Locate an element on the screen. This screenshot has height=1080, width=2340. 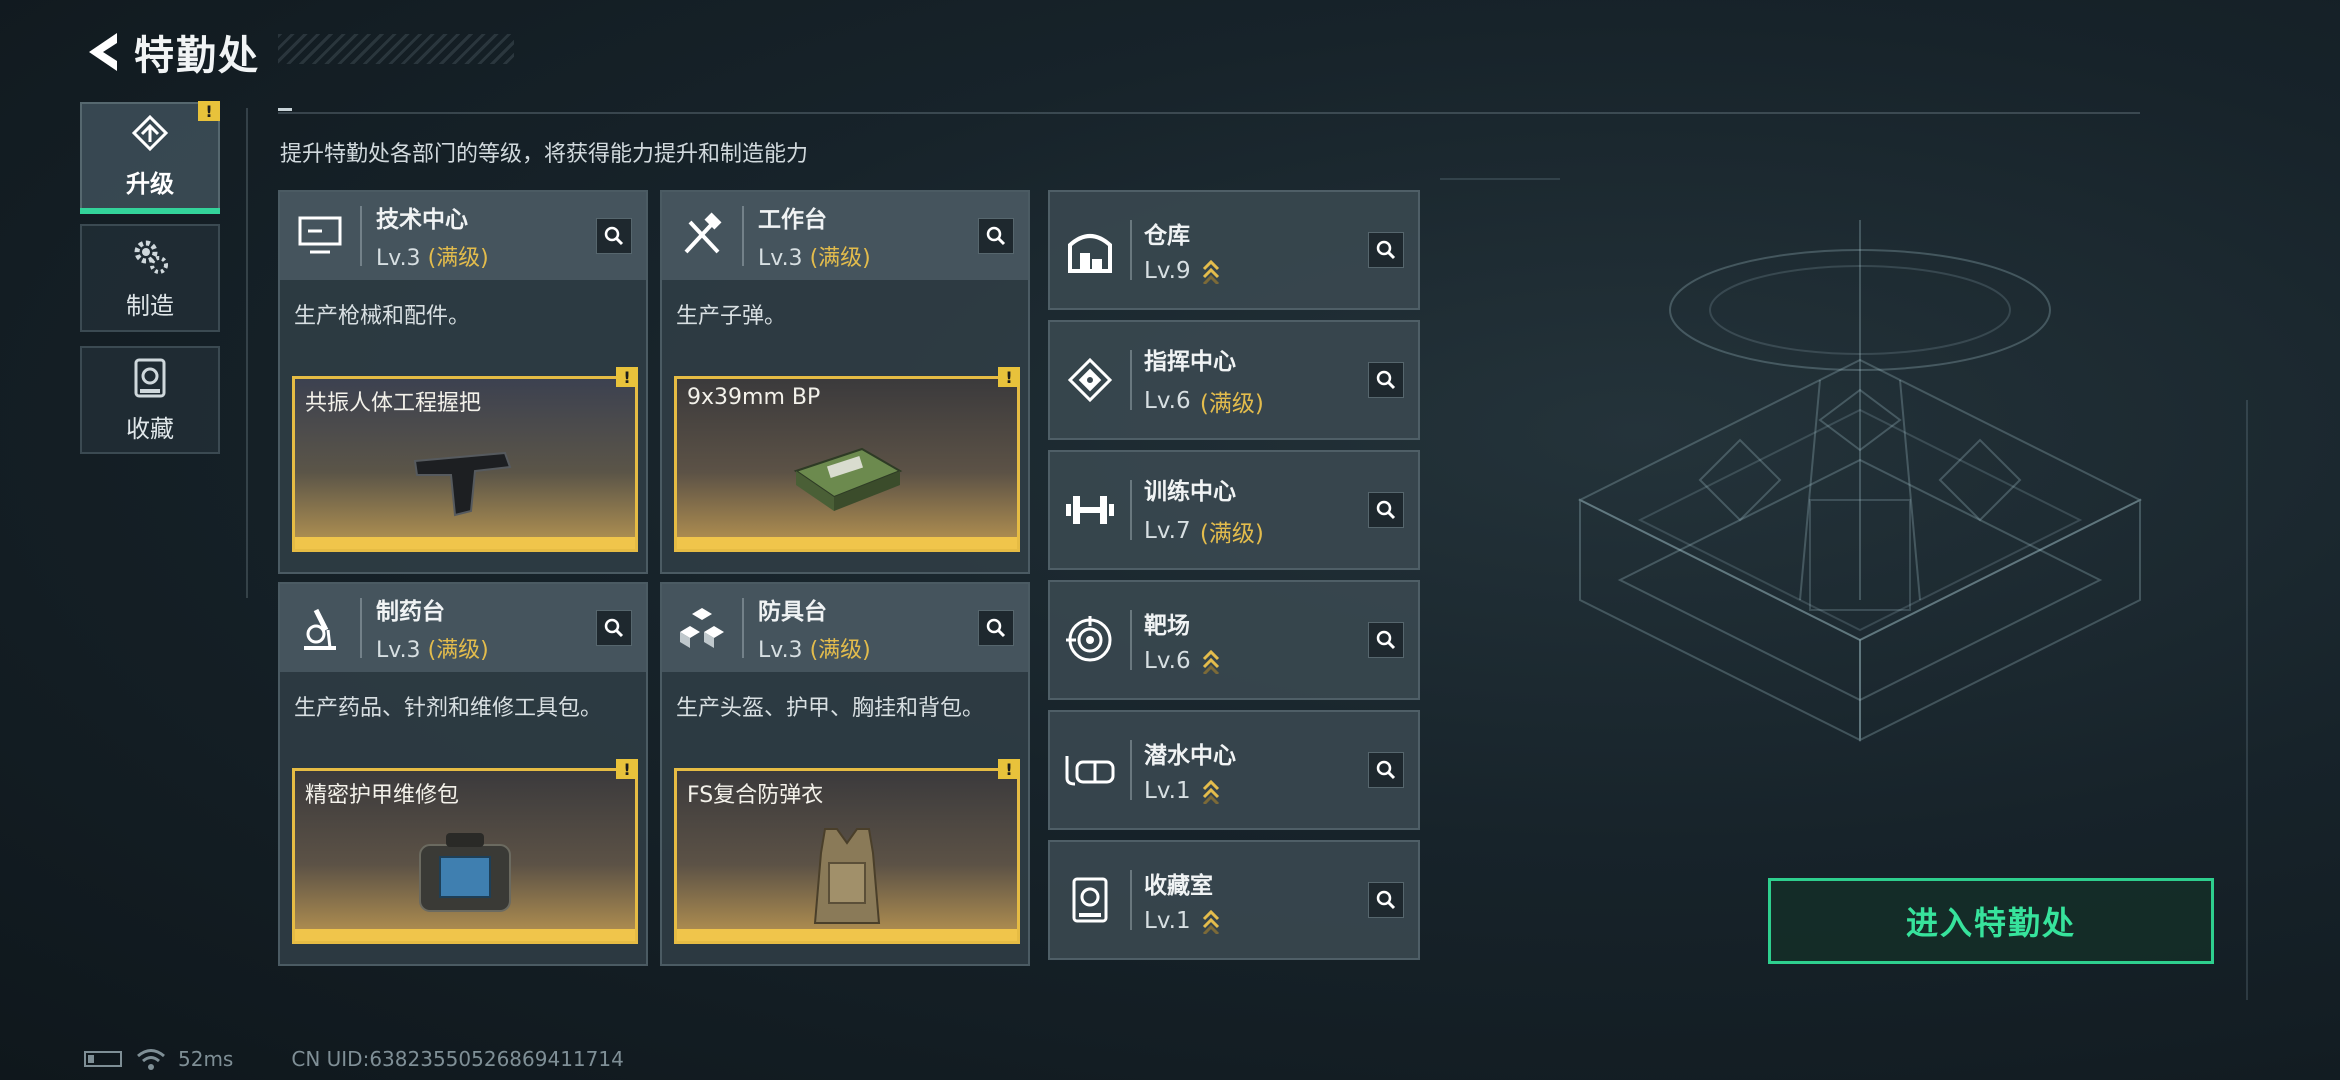
building-collection-room: 收藏室 Lv.1 is located at coordinates (1234, 900).